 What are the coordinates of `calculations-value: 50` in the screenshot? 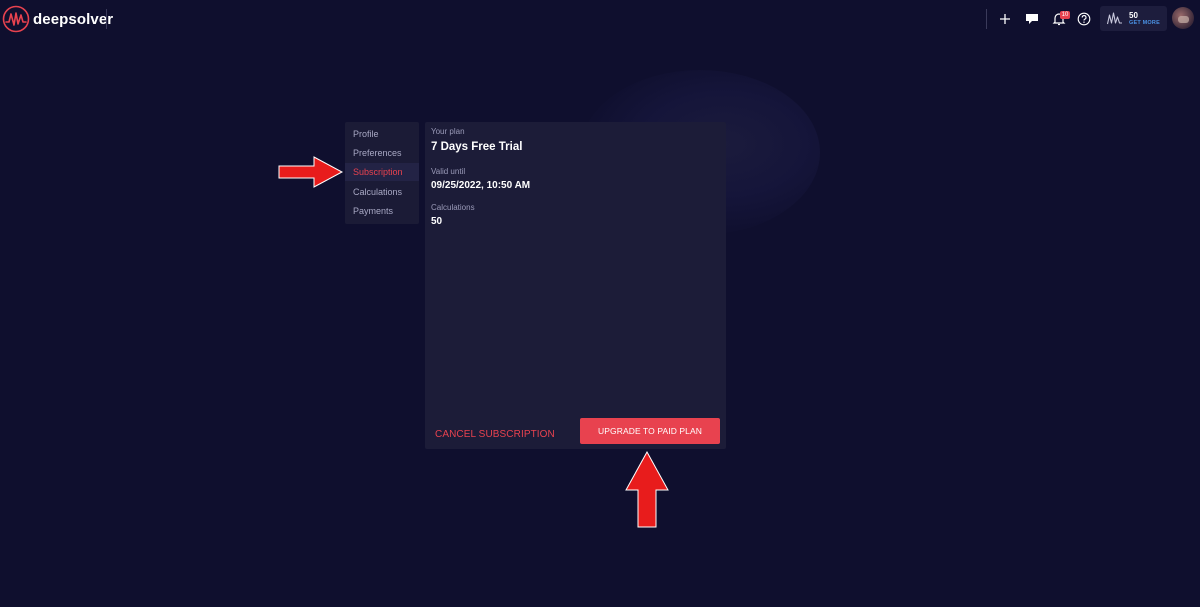 It's located at (437, 221).